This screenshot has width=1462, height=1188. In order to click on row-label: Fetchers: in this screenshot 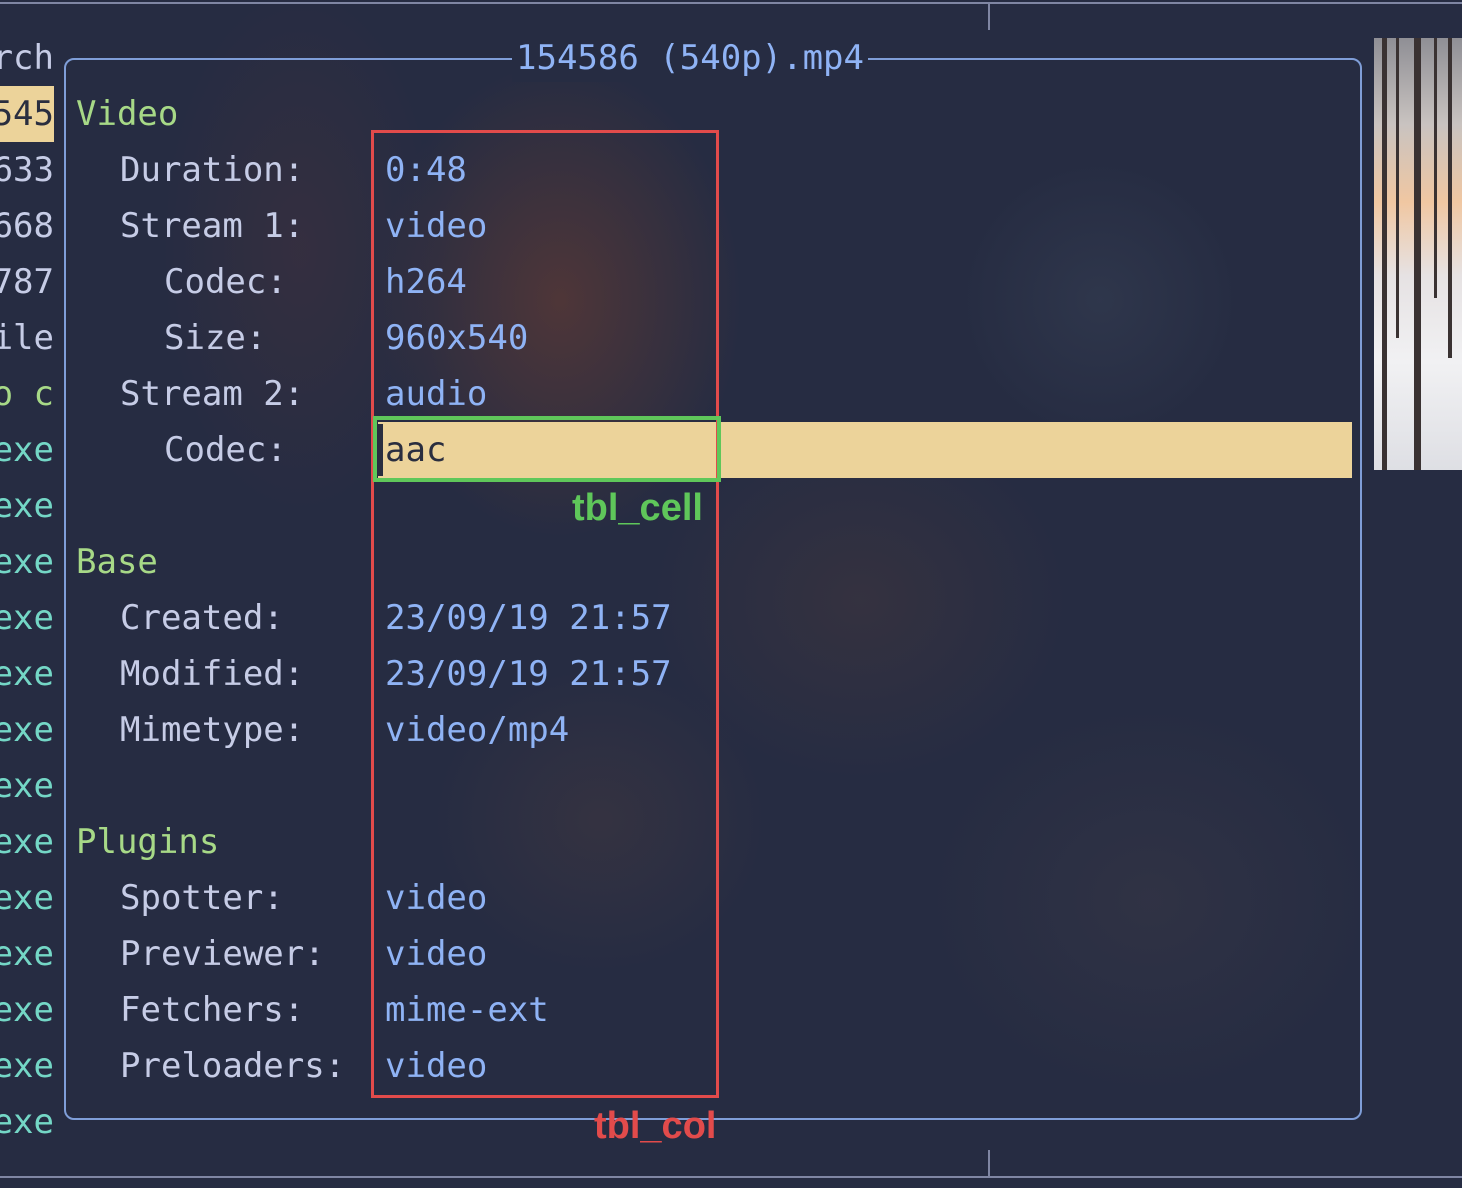, I will do `click(212, 1010)`.